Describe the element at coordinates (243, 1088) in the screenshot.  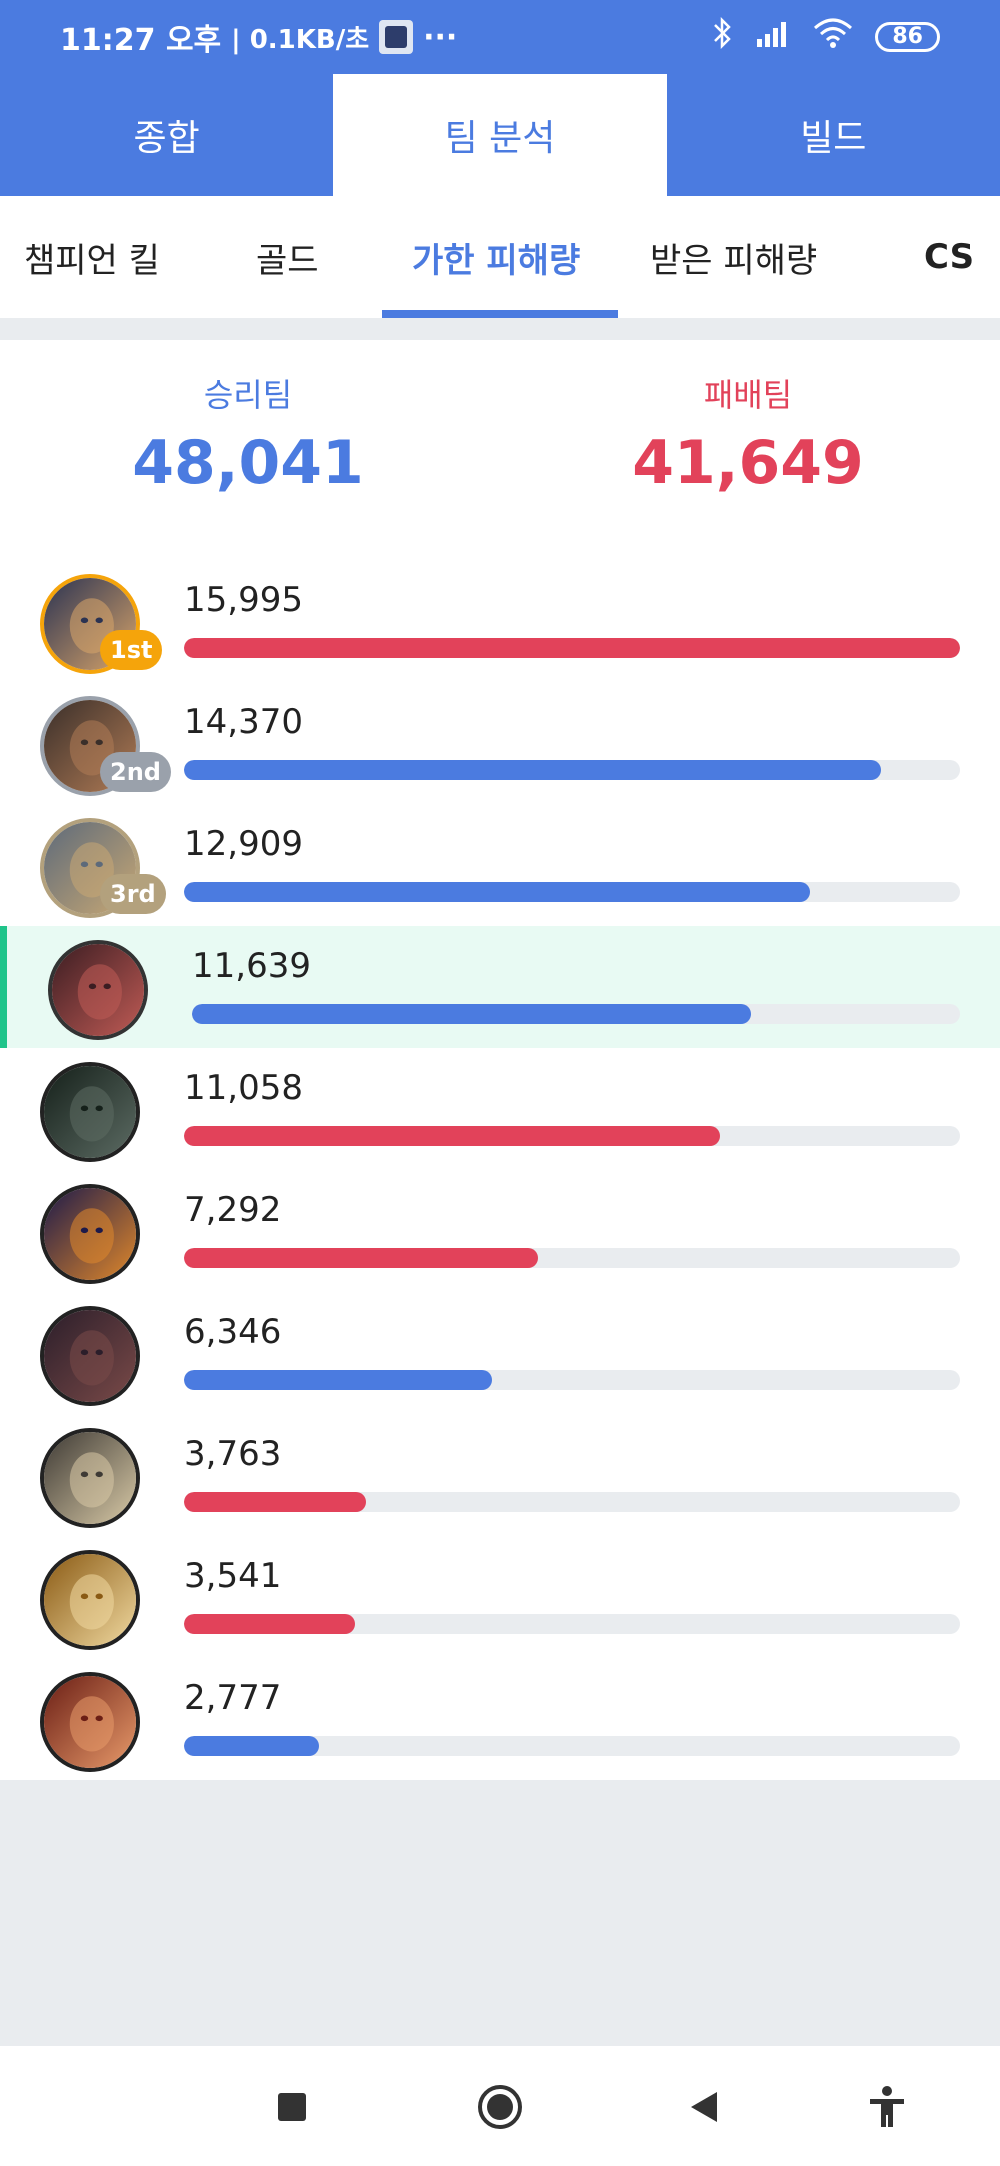
I see `damage-value: 11,058` at that location.